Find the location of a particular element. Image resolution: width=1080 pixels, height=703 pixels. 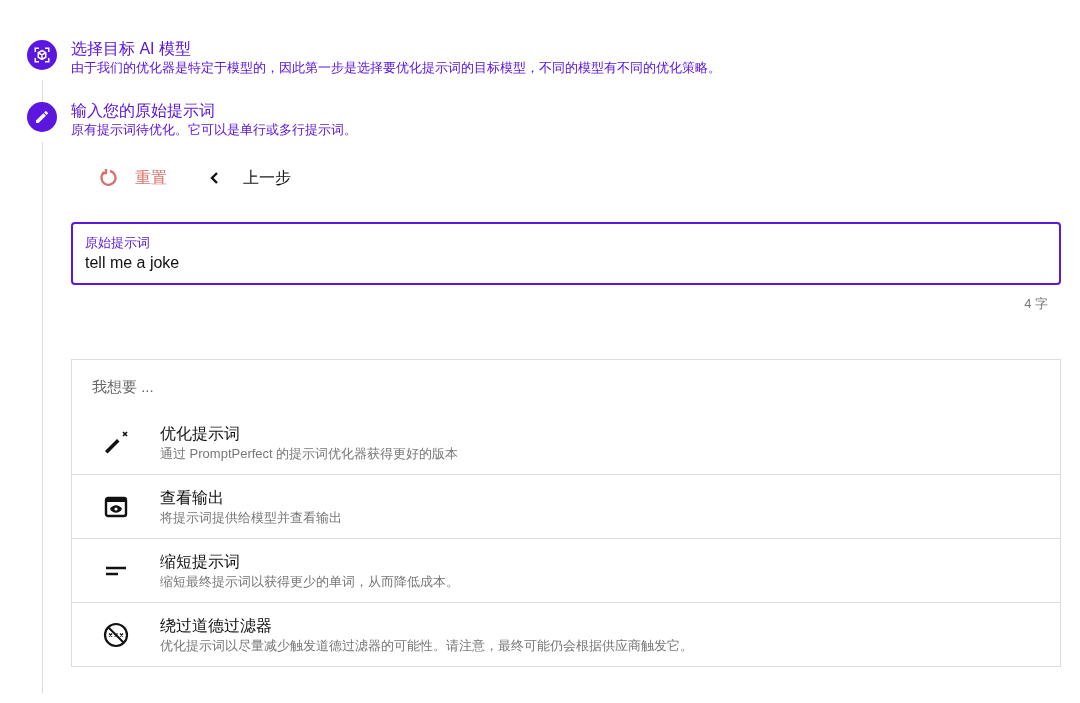

character-count: 4 字 is located at coordinates (1035, 304).